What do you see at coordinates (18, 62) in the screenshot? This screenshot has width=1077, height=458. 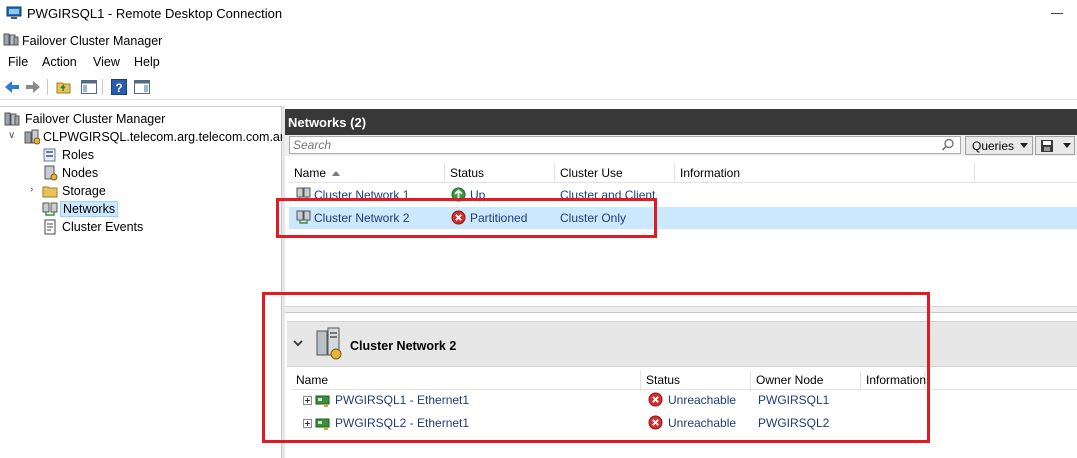 I see `menu-file: File` at bounding box center [18, 62].